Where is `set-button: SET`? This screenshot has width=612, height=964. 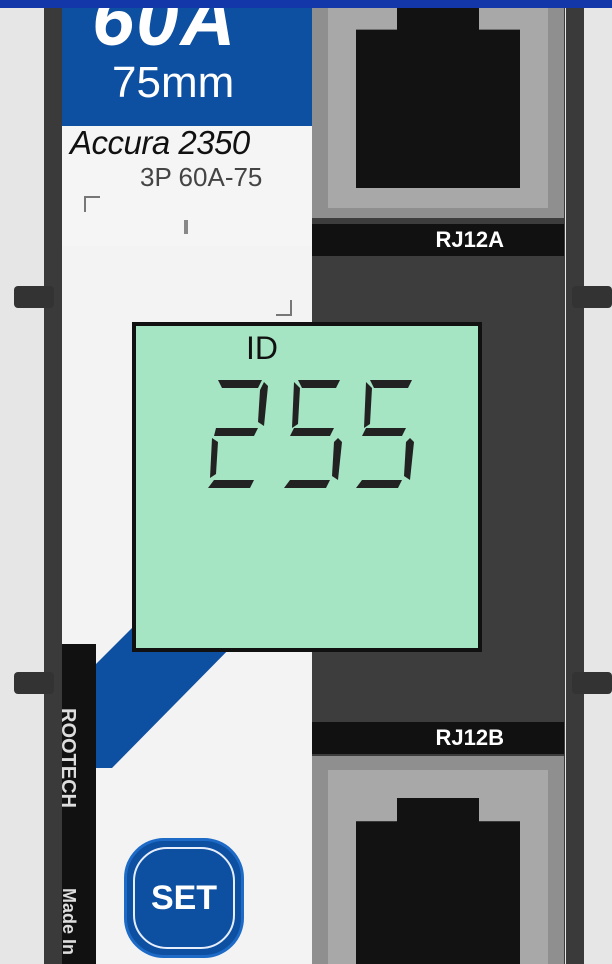
set-button: SET is located at coordinates (184, 898).